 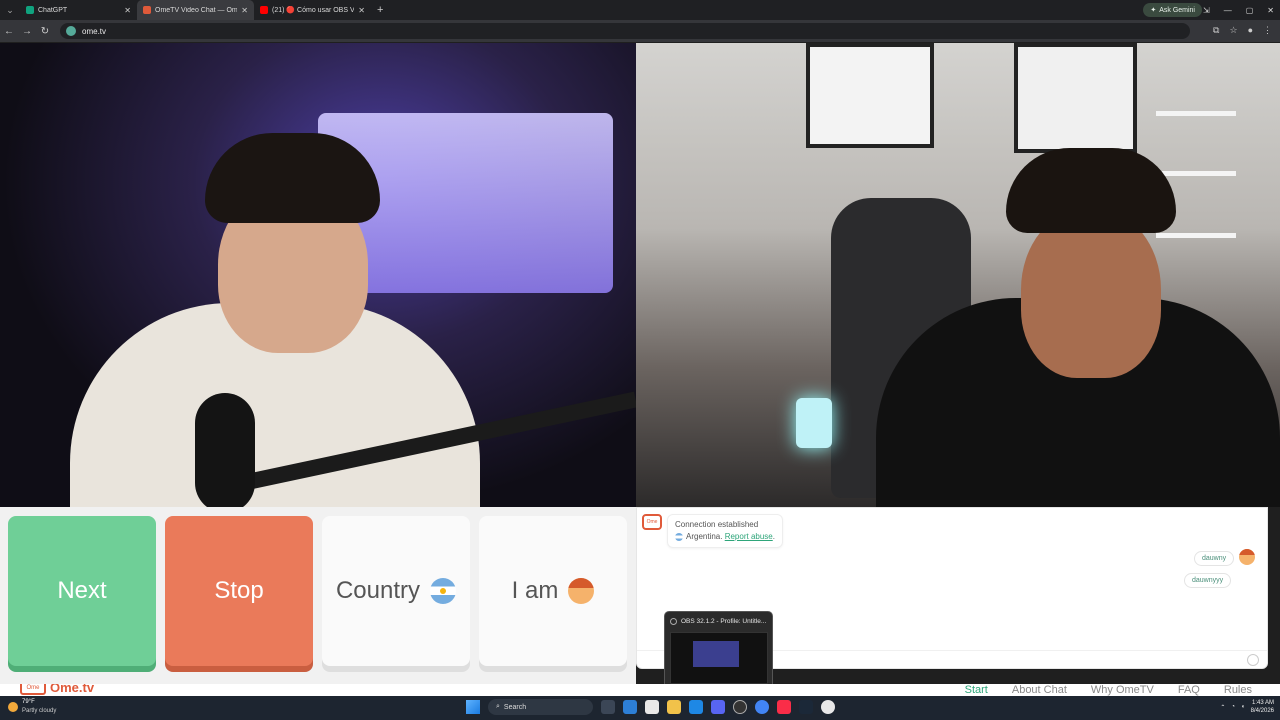 What do you see at coordinates (53, 10) in the screenshot?
I see `tab-title: ChatGPT` at bounding box center [53, 10].